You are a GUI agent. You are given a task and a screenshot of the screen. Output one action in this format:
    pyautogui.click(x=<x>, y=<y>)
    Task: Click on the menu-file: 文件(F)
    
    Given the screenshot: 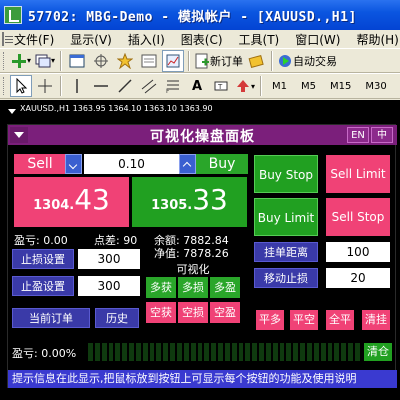 What is the action you would take?
    pyautogui.click(x=34, y=39)
    